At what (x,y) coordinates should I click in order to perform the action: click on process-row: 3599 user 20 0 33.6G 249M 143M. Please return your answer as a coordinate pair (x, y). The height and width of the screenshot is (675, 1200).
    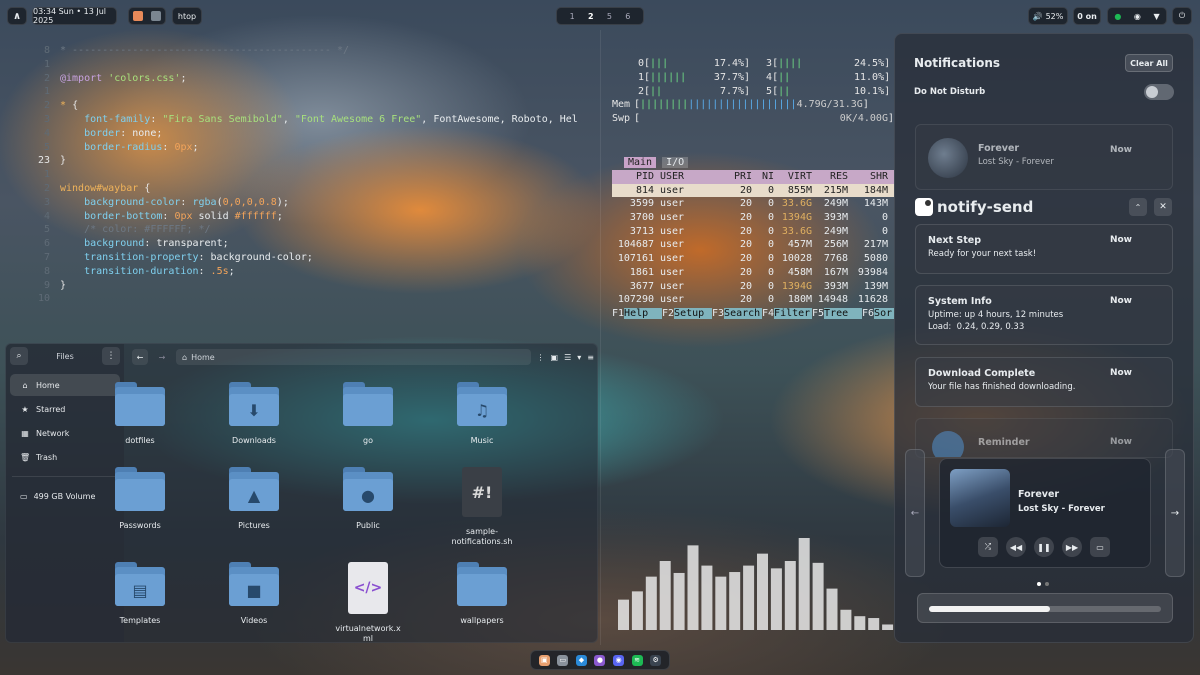
    Looking at the image, I should click on (753, 204).